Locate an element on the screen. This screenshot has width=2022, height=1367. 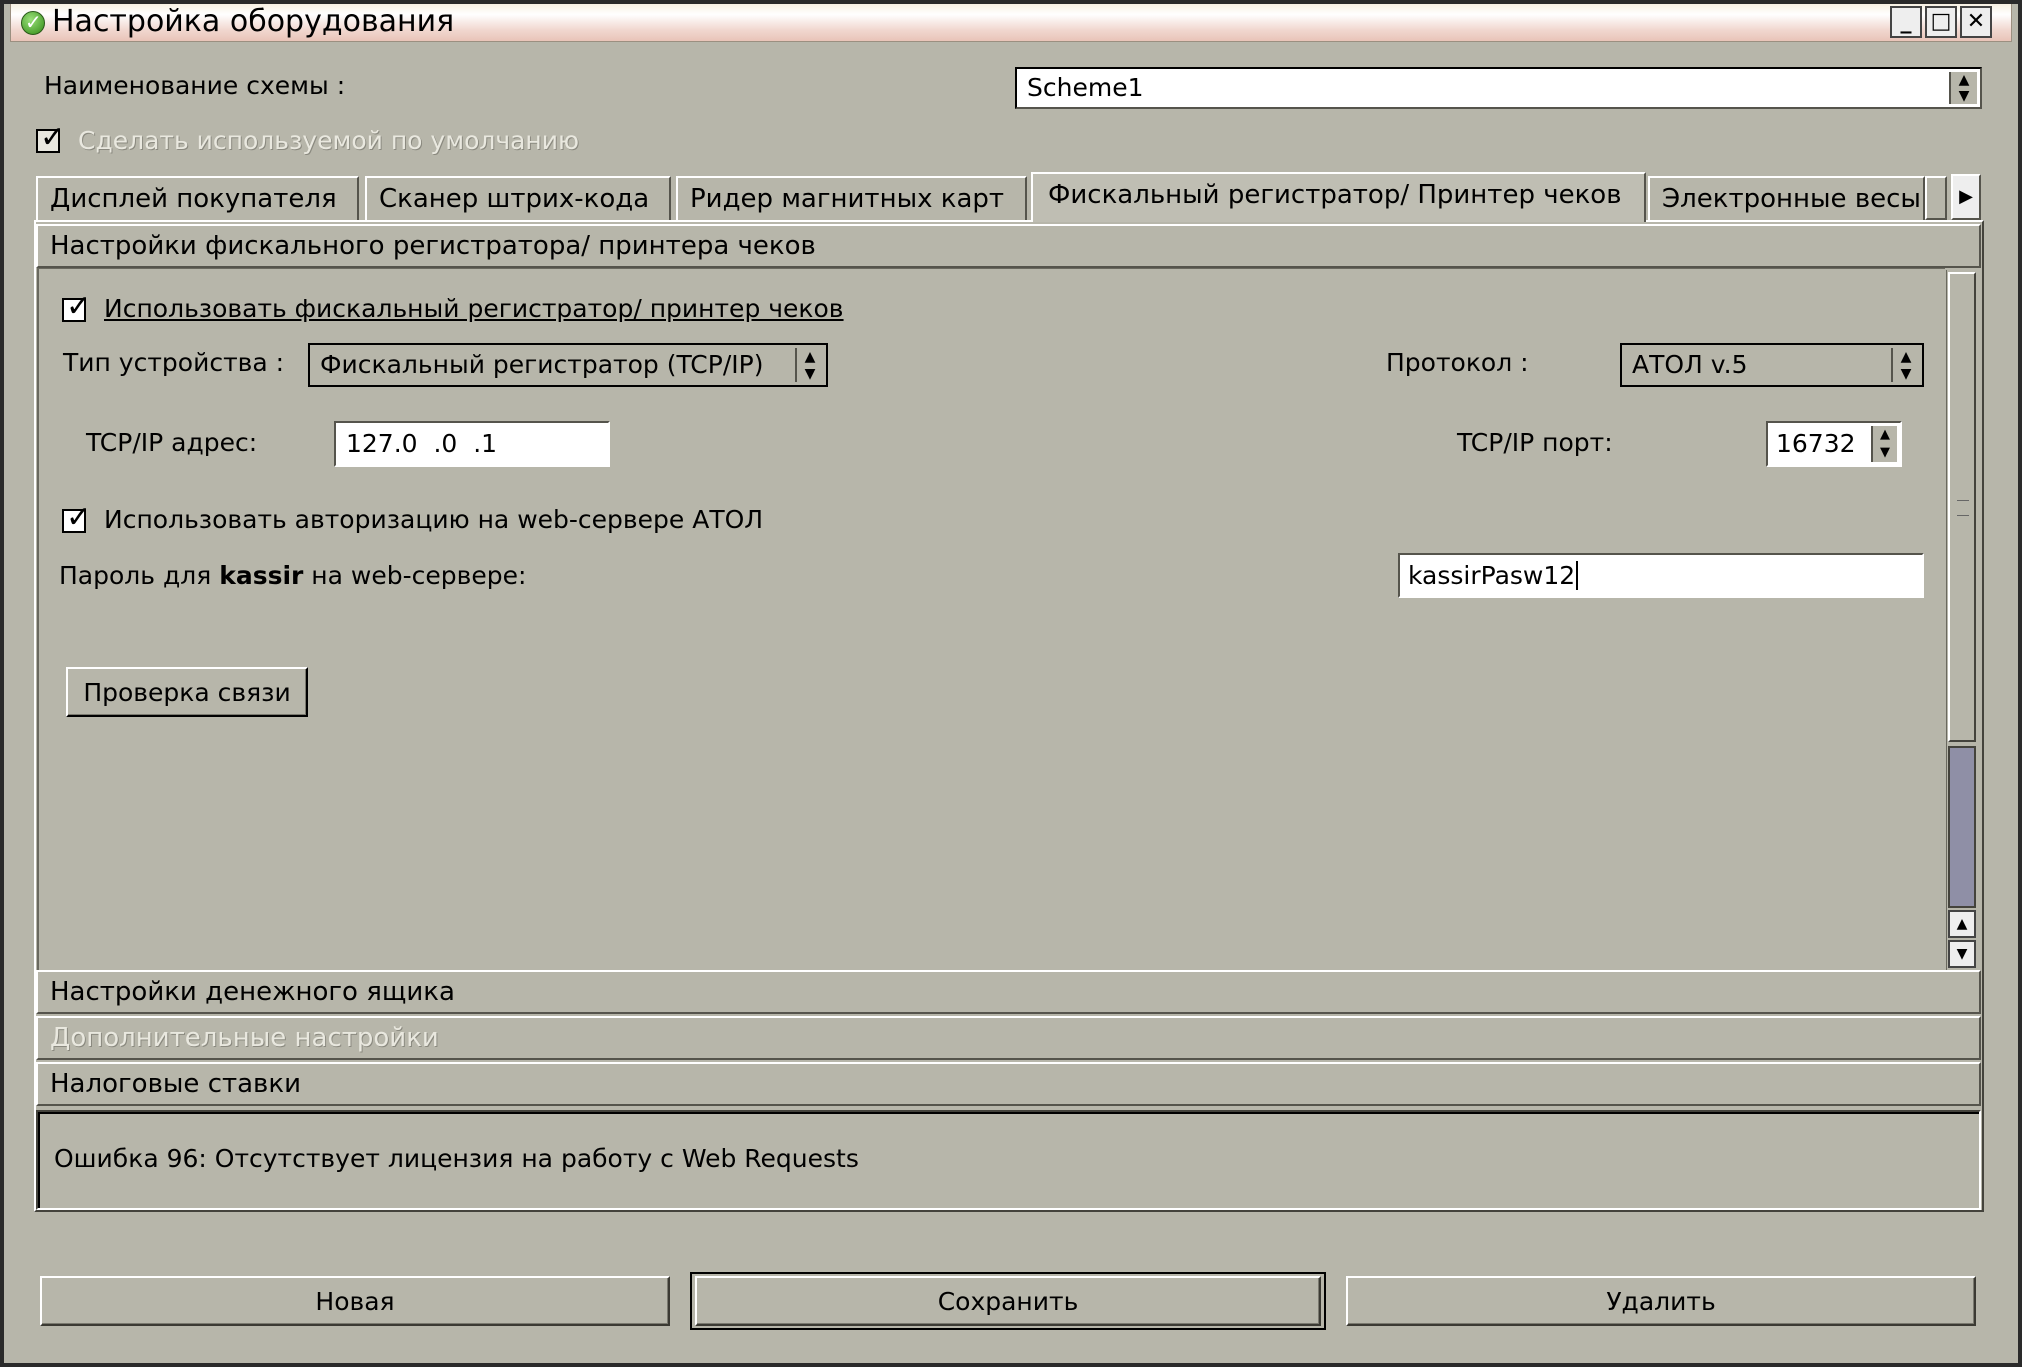
port-label: TCP/IP порт: is located at coordinates (1535, 442).